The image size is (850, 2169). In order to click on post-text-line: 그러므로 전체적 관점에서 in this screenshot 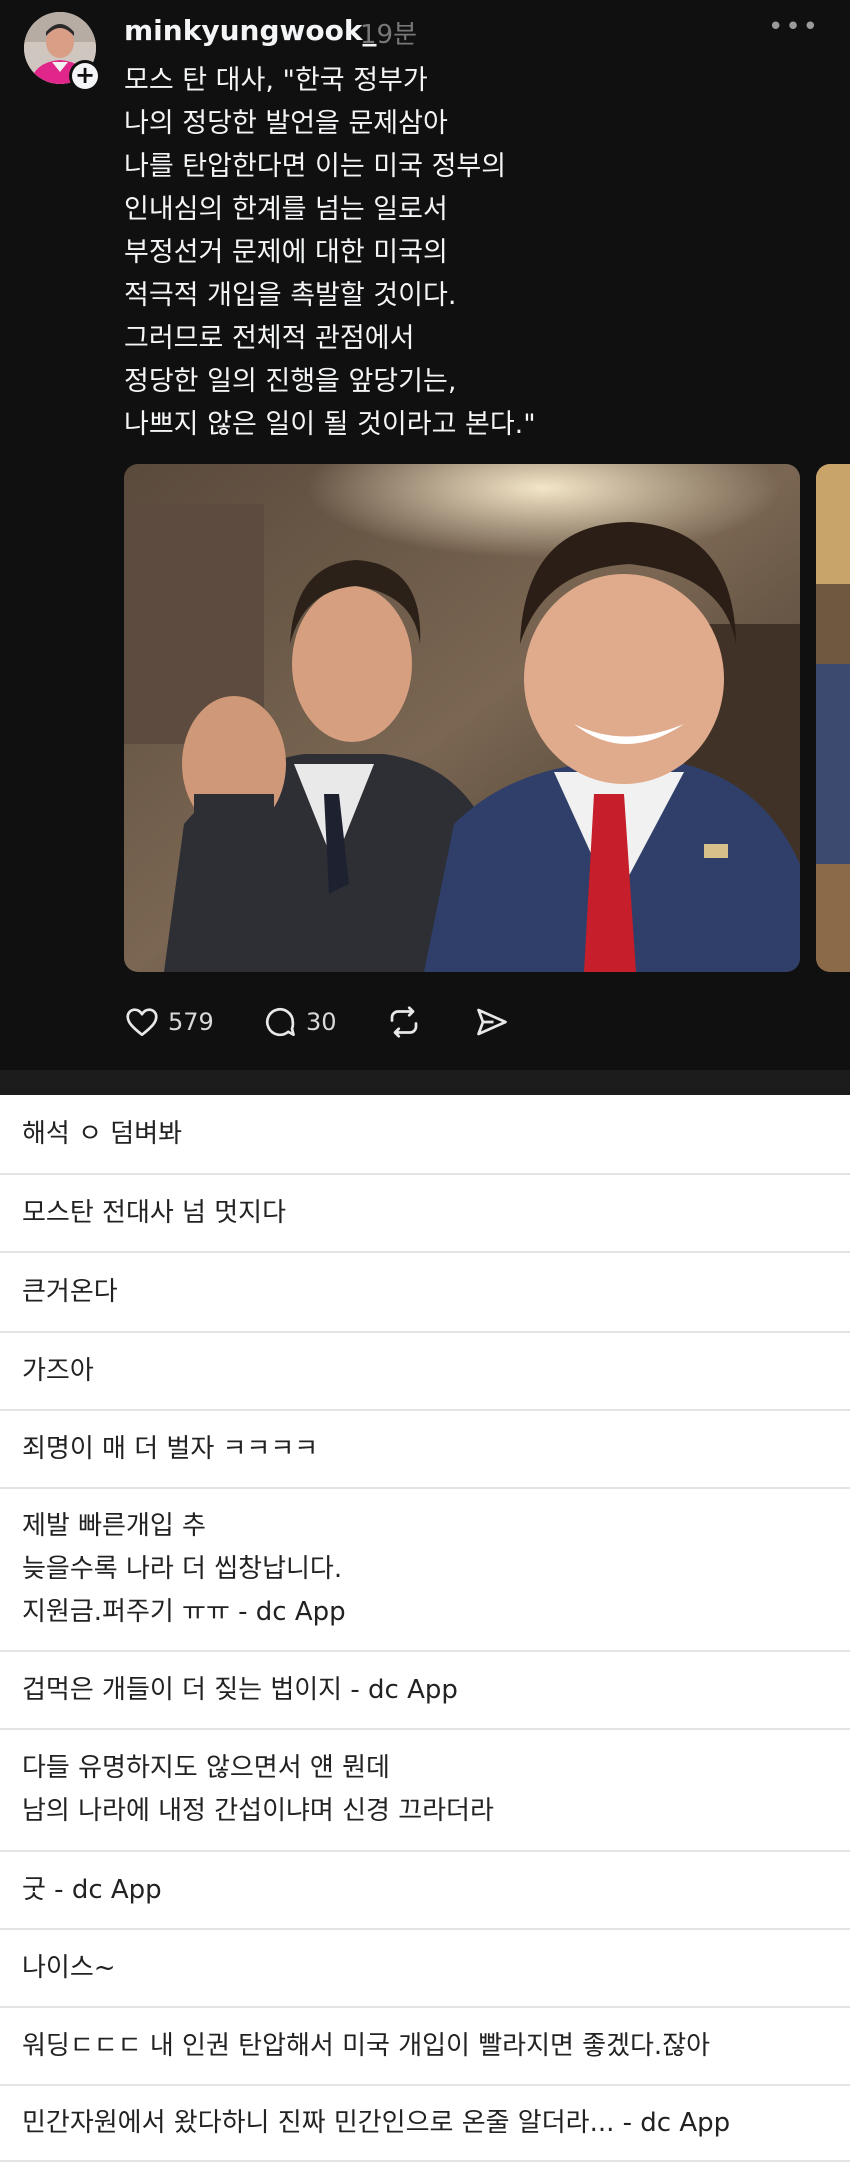, I will do `click(269, 338)`.